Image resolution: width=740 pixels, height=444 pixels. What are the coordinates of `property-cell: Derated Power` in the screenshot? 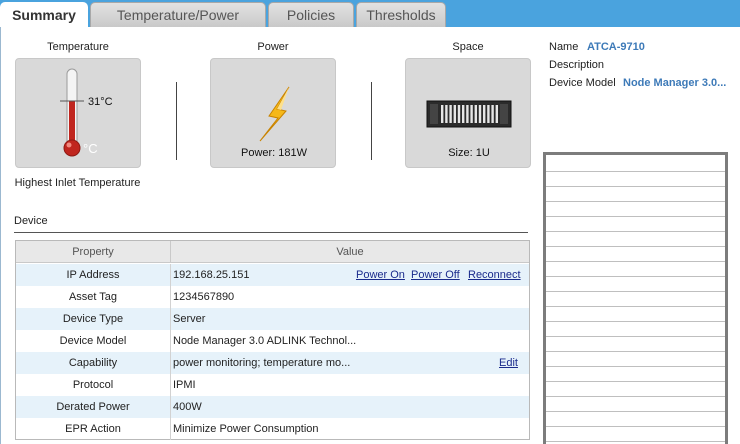 It's located at (93, 407).